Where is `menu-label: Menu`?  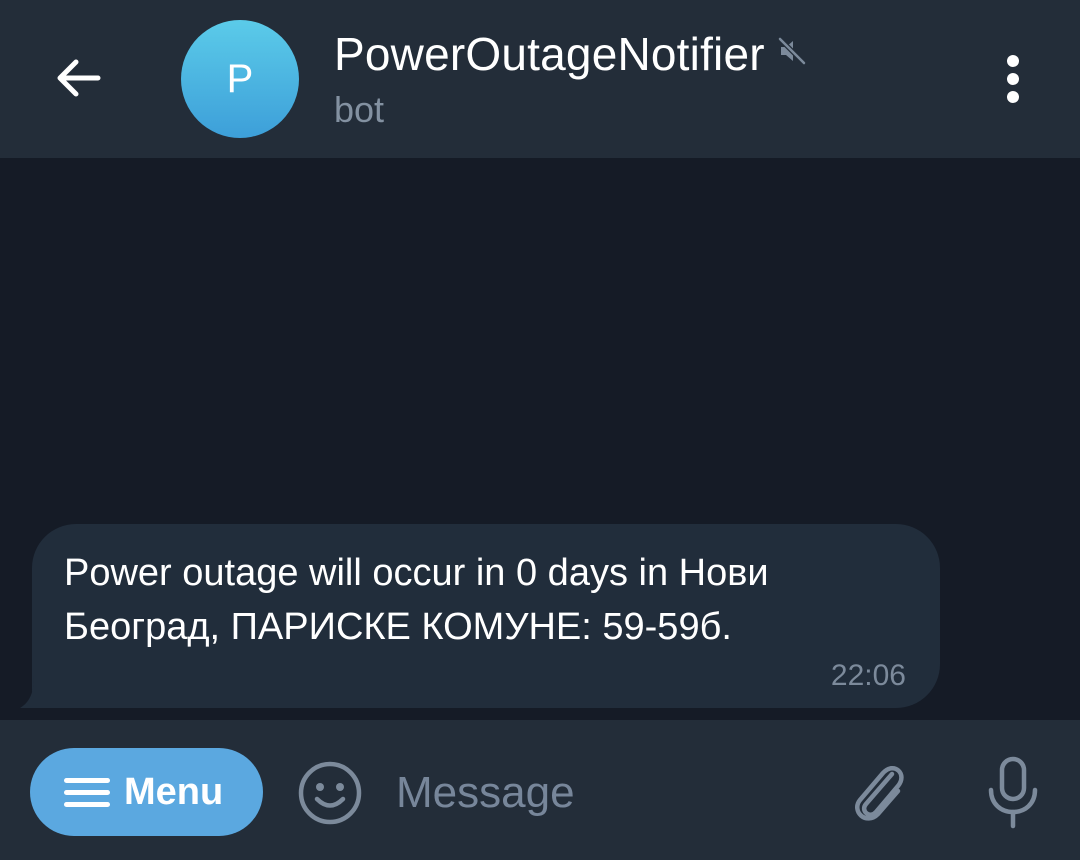 menu-label: Menu is located at coordinates (174, 791).